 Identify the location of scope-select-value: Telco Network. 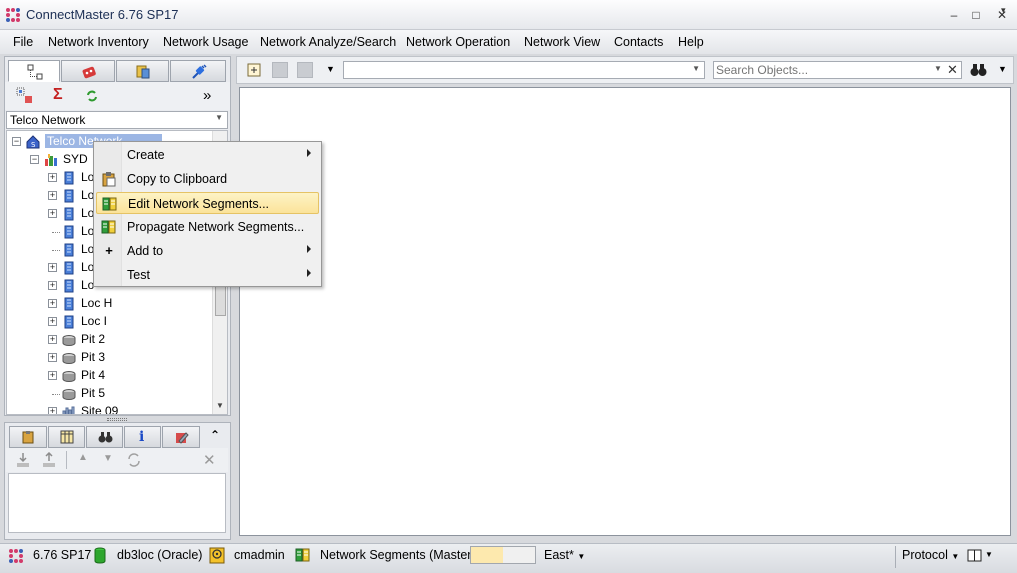
(48, 120).